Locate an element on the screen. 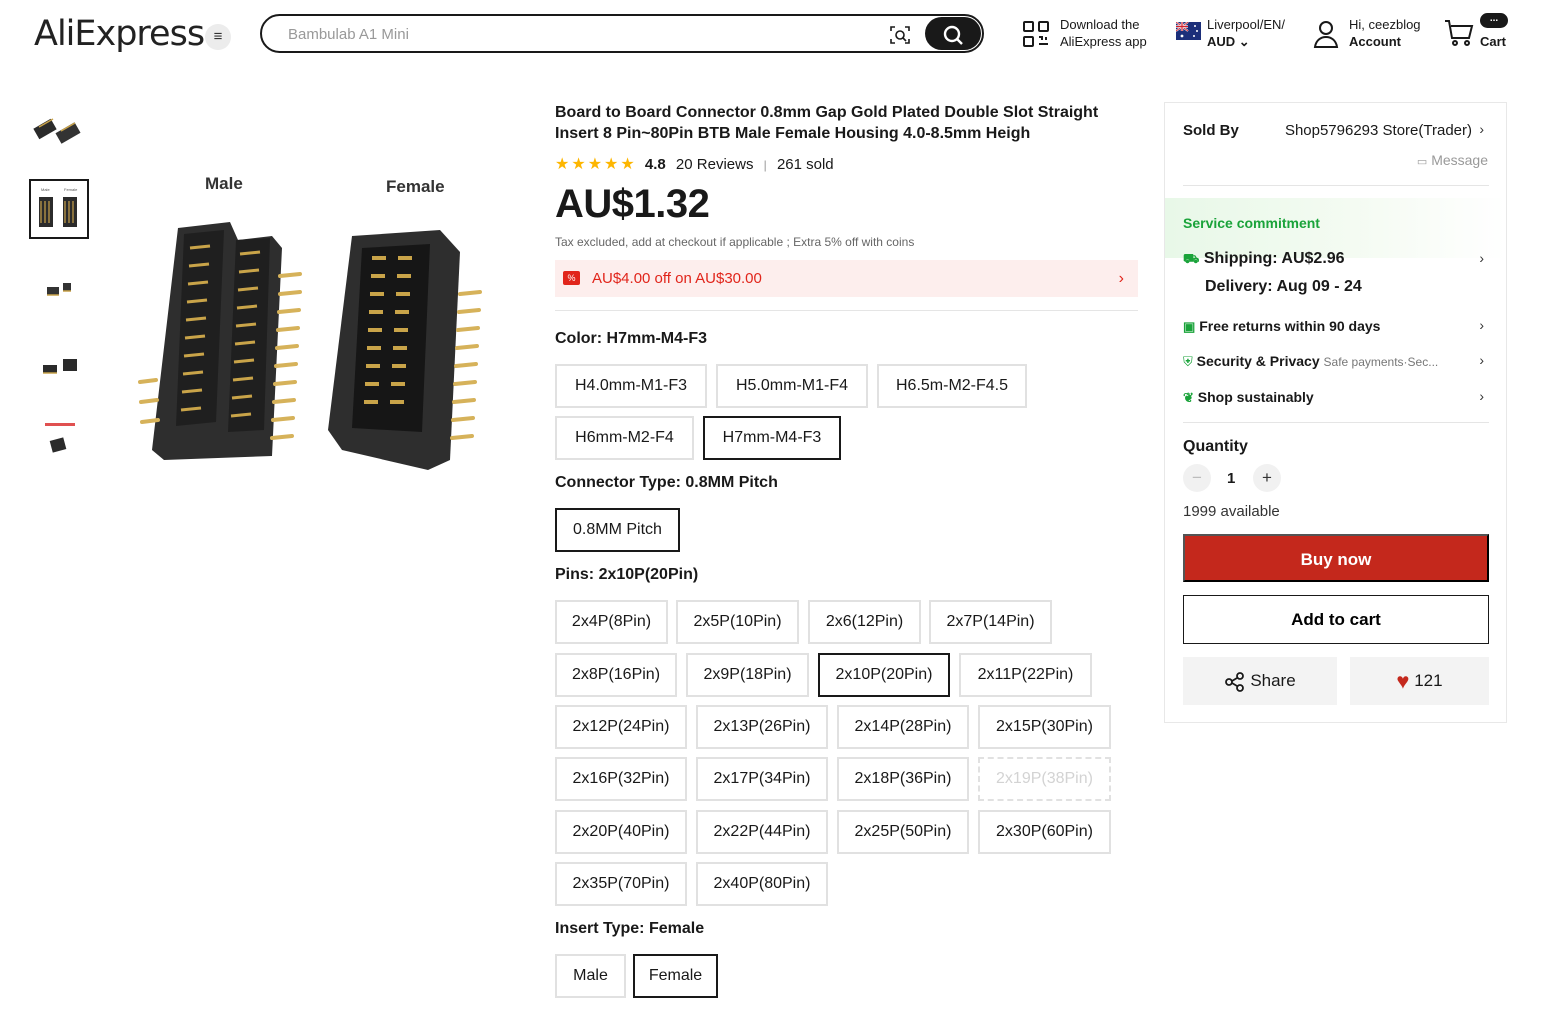 The width and height of the screenshot is (1544, 1013). pins-option: 2x30P(60Pin) is located at coordinates (1044, 832).